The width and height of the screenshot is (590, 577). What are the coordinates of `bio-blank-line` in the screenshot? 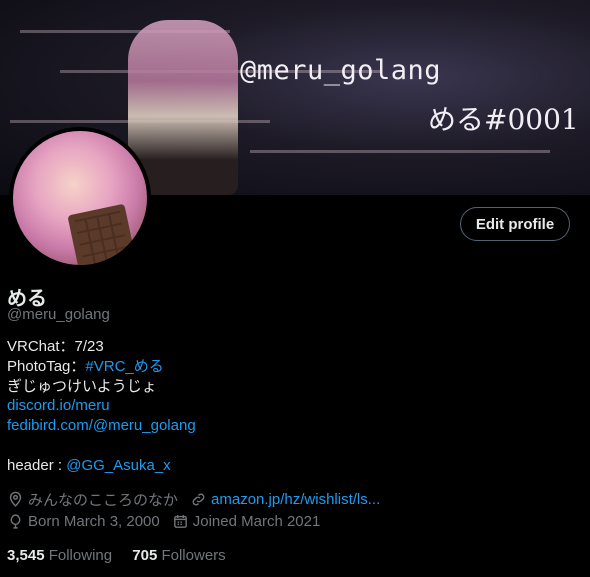 It's located at (101, 446).